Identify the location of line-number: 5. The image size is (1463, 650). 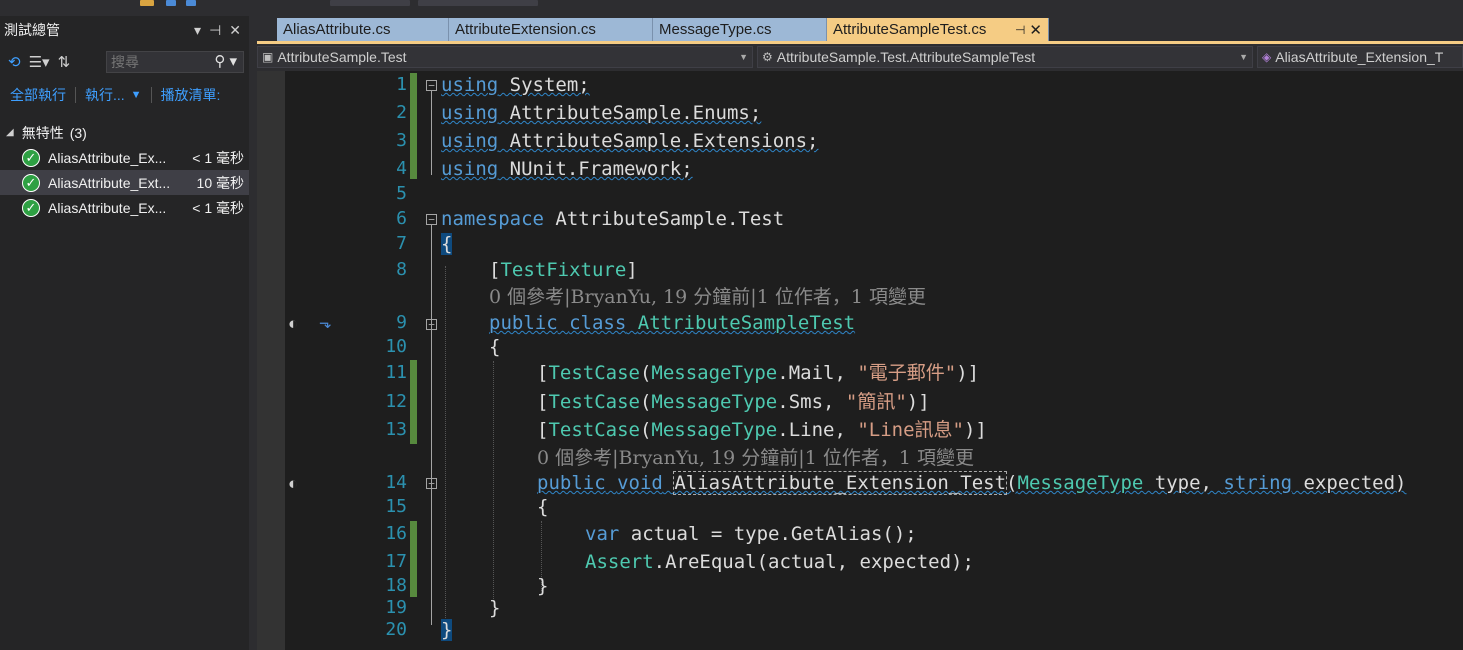
(401, 193).